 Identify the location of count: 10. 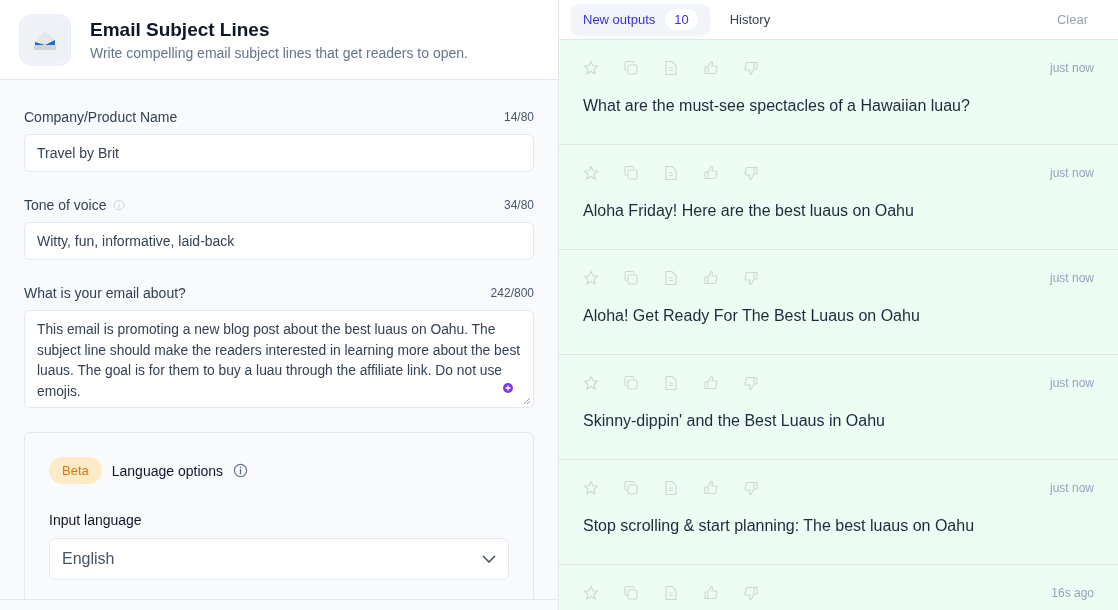
(681, 19).